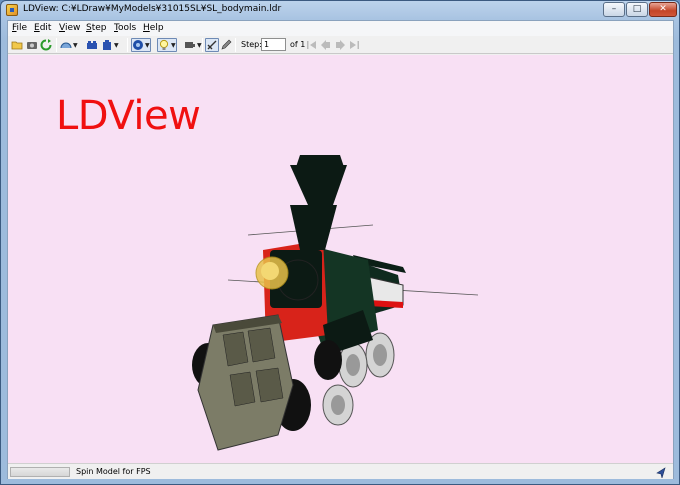  What do you see at coordinates (251, 44) in the screenshot?
I see `step-label: Step:` at bounding box center [251, 44].